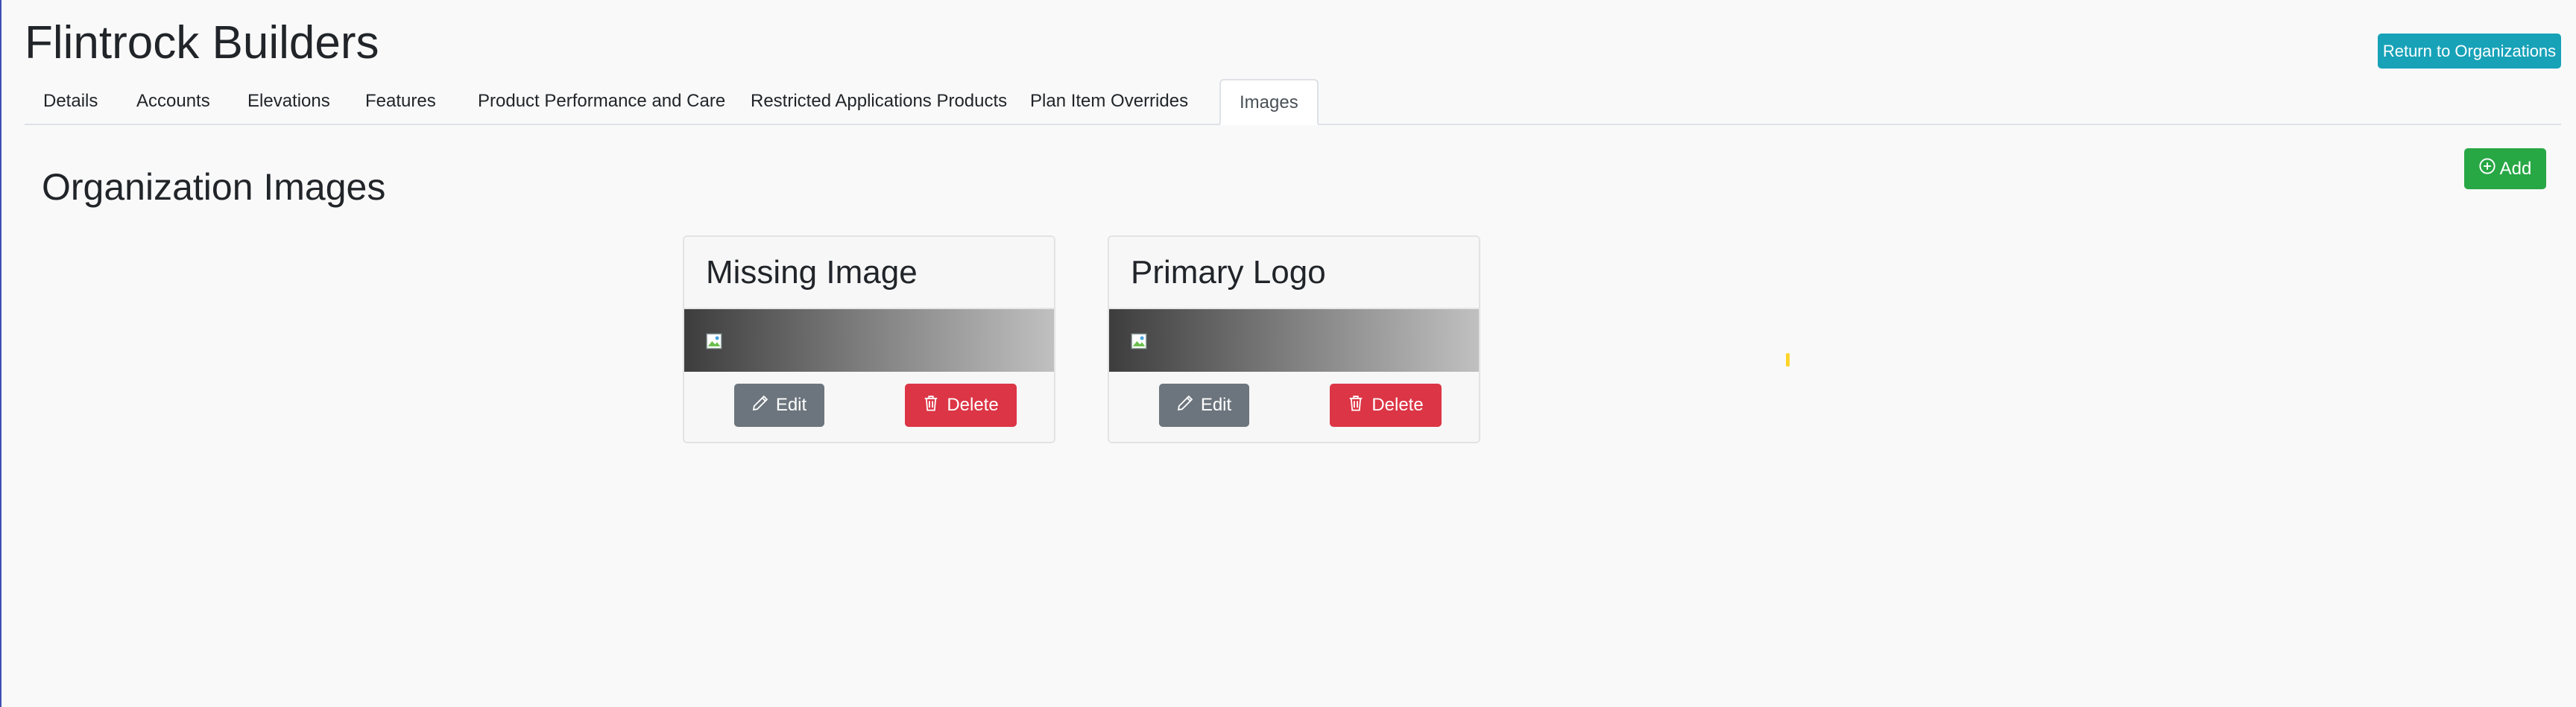 The height and width of the screenshot is (707, 2576). I want to click on image-card-missing-image: Missing Image Edit Delete, so click(869, 339).